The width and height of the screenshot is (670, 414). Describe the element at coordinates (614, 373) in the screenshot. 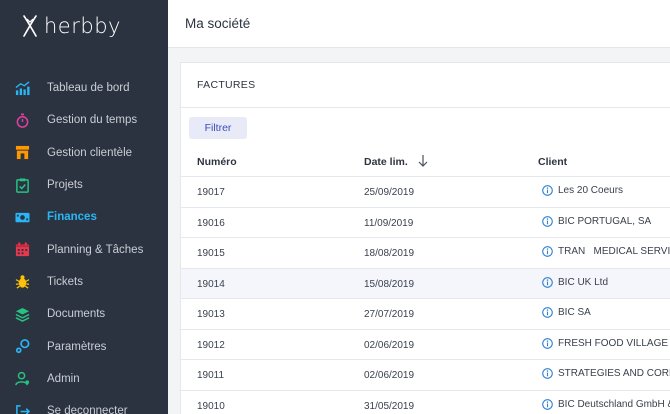

I see `client-name: STRATEGIES AND CORP.` at that location.